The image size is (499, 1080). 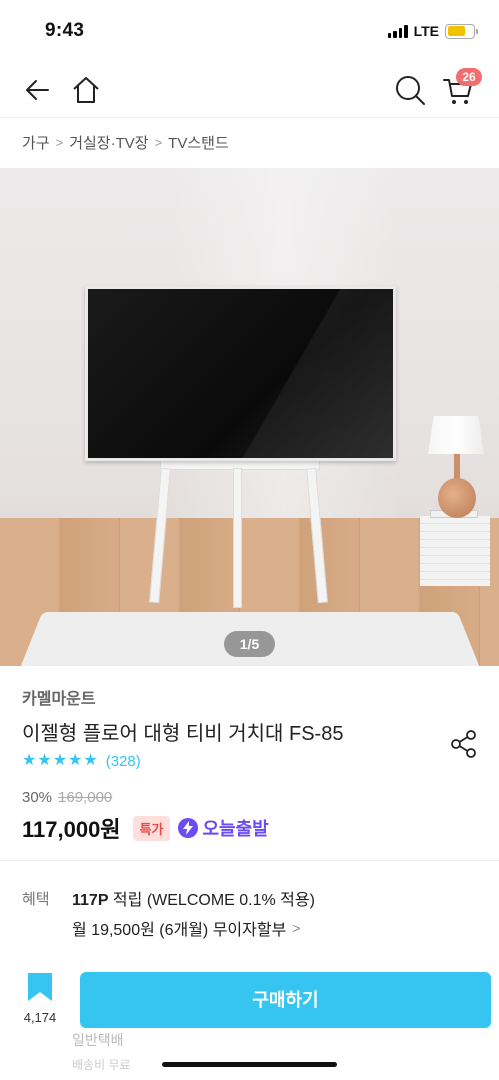 What do you see at coordinates (36, 142) in the screenshot?
I see `breadcrumb-item: 가구` at bounding box center [36, 142].